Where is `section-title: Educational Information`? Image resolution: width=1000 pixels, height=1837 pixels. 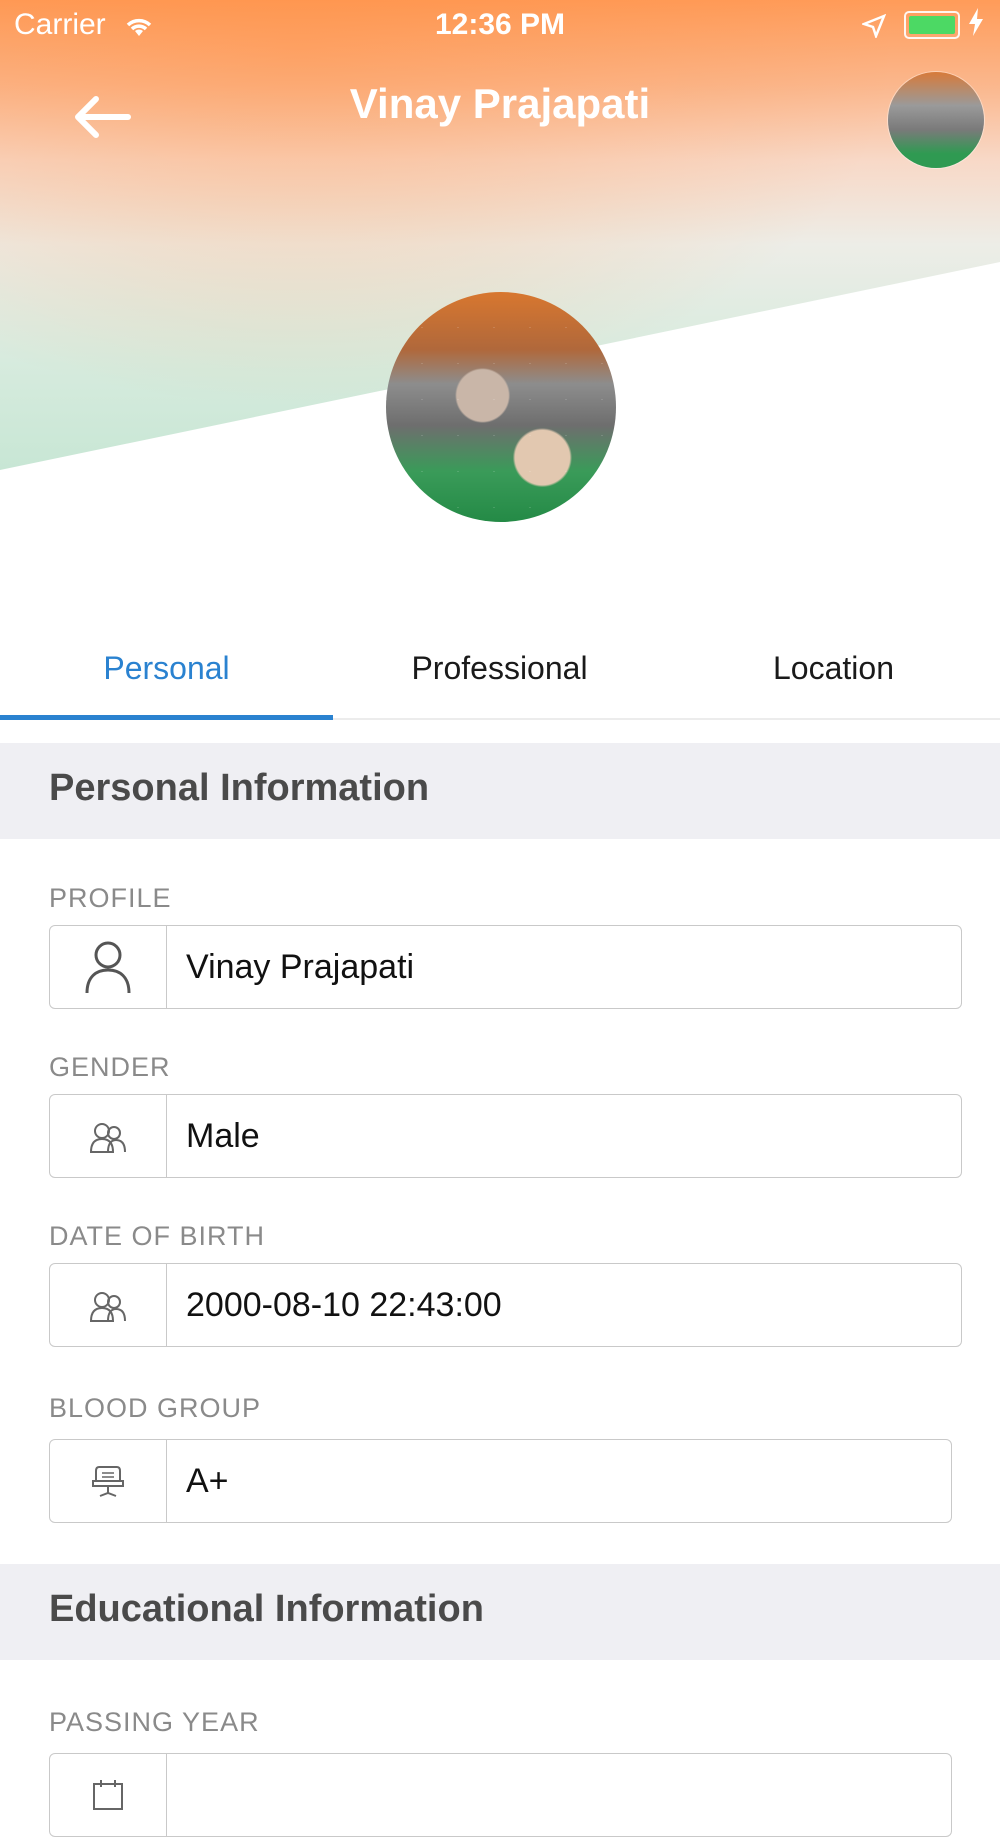
section-title: Educational Information is located at coordinates (266, 1609).